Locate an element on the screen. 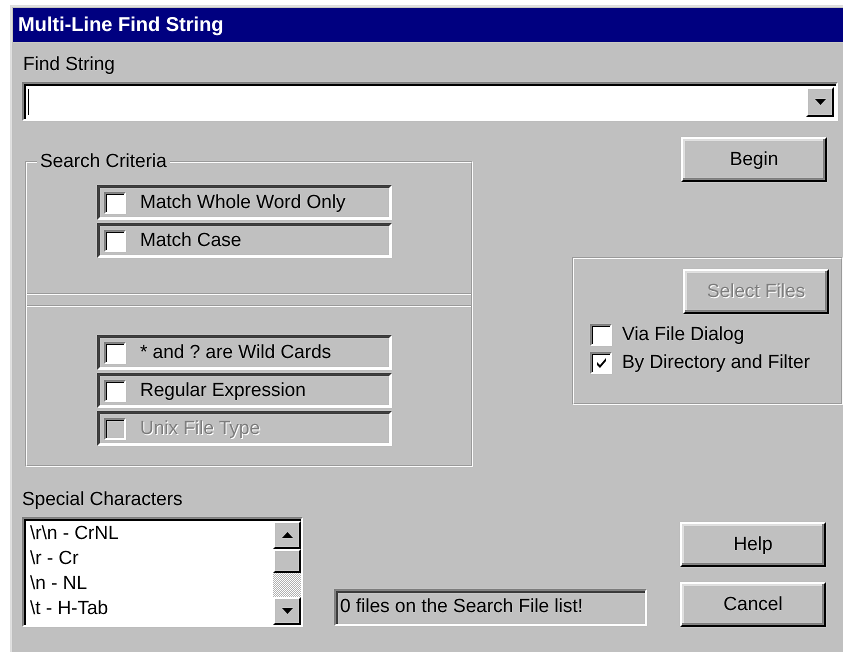 The image size is (843, 652). scroll-up-button is located at coordinates (287, 535).